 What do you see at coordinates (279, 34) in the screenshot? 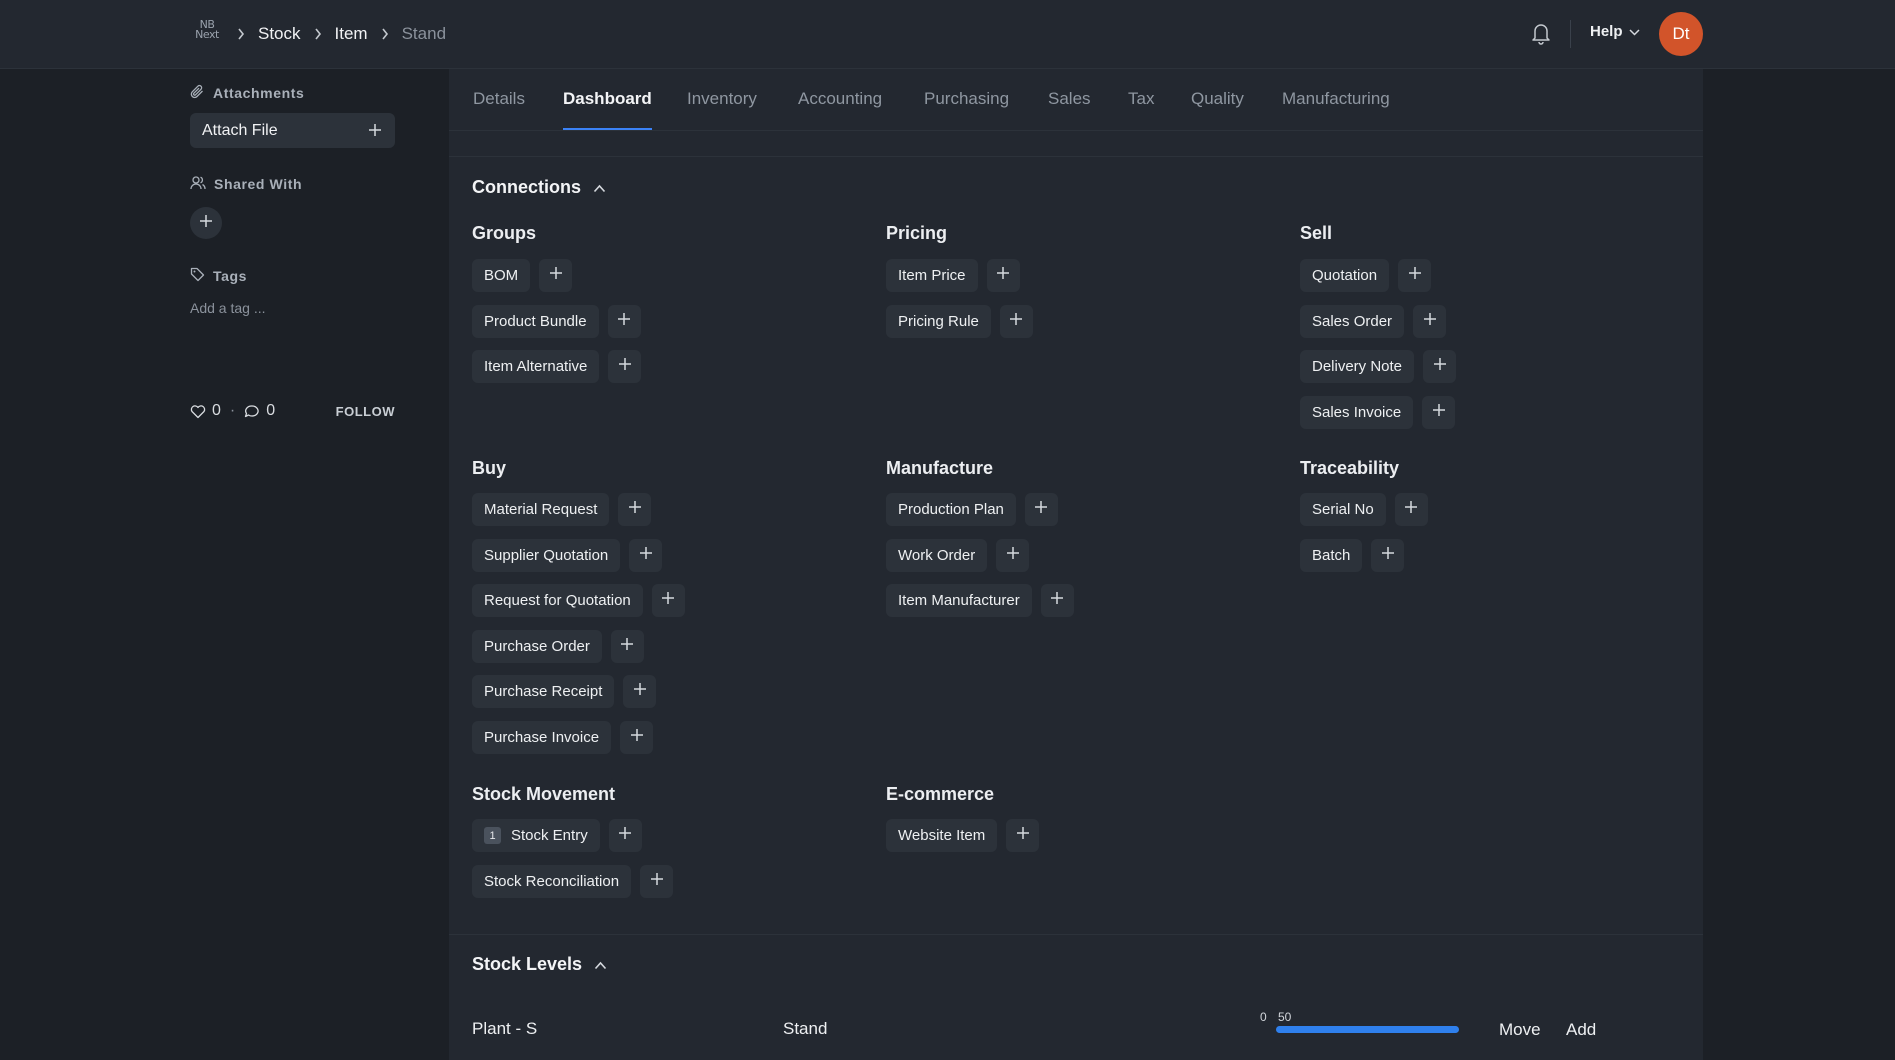
I see `breadcrumb-stock: Stock` at bounding box center [279, 34].